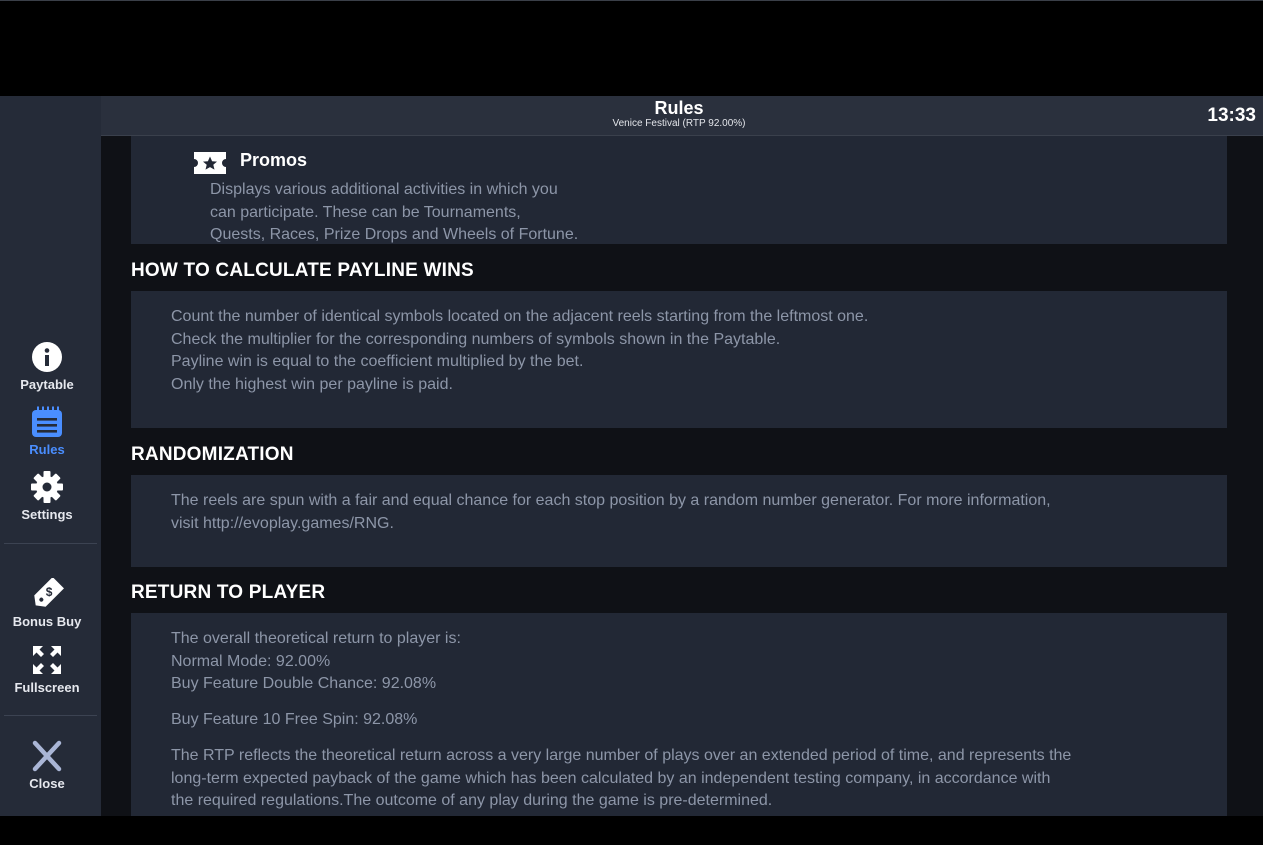  Describe the element at coordinates (282, 523) in the screenshot. I see `randomization-line: visit http://evoplay.games/RNG.` at that location.